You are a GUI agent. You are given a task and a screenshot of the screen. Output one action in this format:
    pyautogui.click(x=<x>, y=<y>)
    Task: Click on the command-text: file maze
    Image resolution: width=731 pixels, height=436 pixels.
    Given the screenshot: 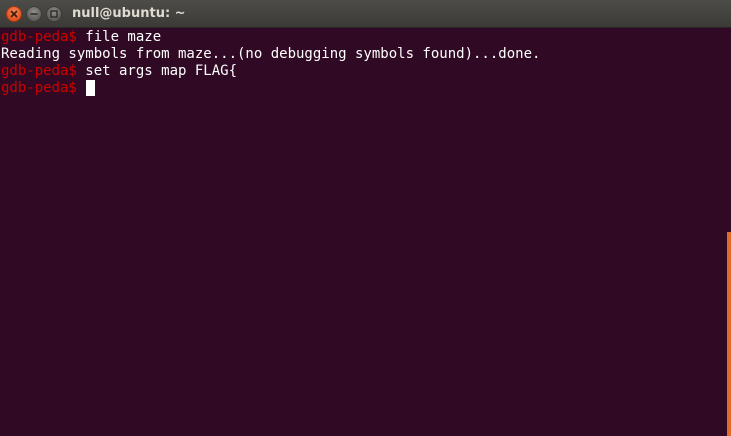 What is the action you would take?
    pyautogui.click(x=119, y=37)
    